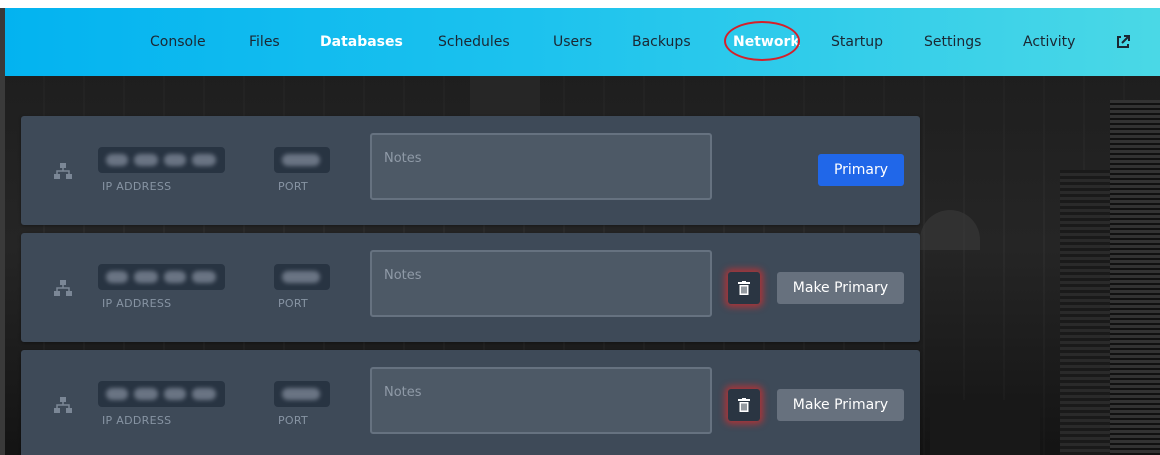 Image resolution: width=1160 pixels, height=455 pixels. What do you see at coordinates (572, 42) in the screenshot?
I see `nav-users: Users` at bounding box center [572, 42].